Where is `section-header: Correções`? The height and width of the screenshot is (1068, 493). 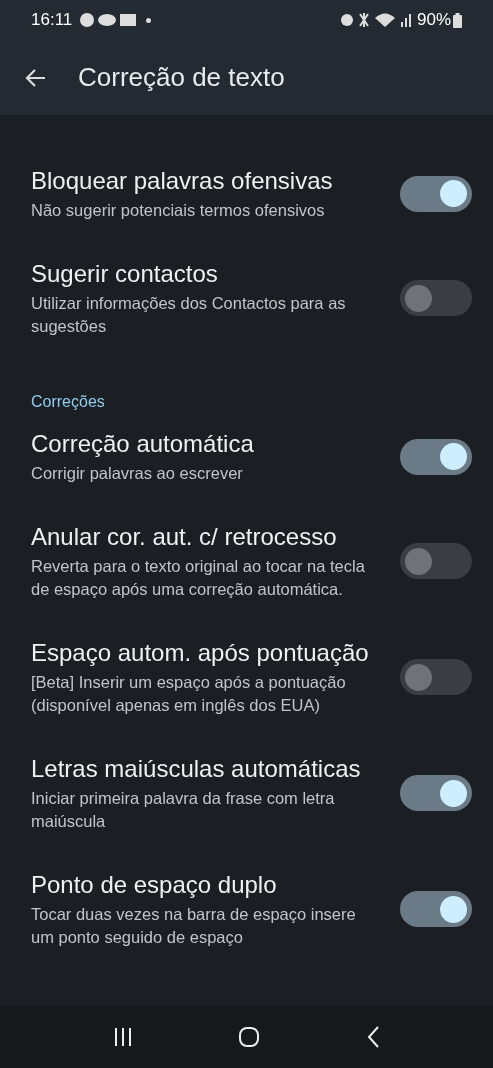 section-header: Correções is located at coordinates (68, 401).